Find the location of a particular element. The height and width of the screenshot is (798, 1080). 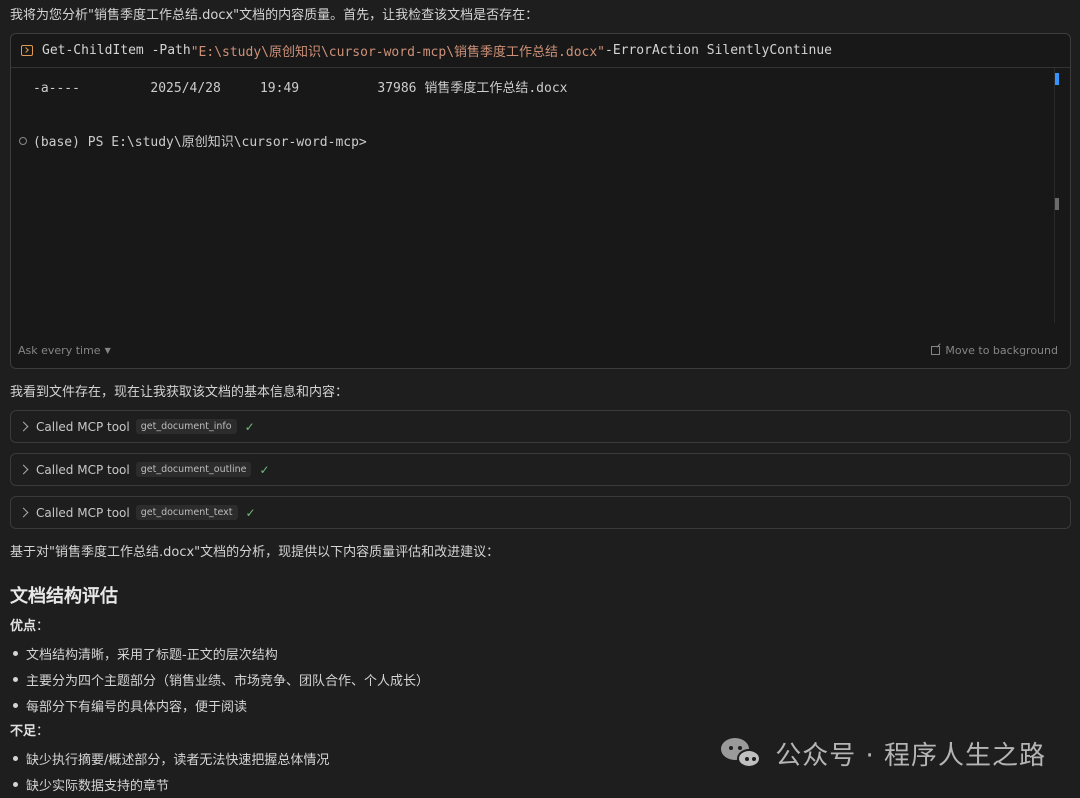

status-circle-icon is located at coordinates (23, 140).